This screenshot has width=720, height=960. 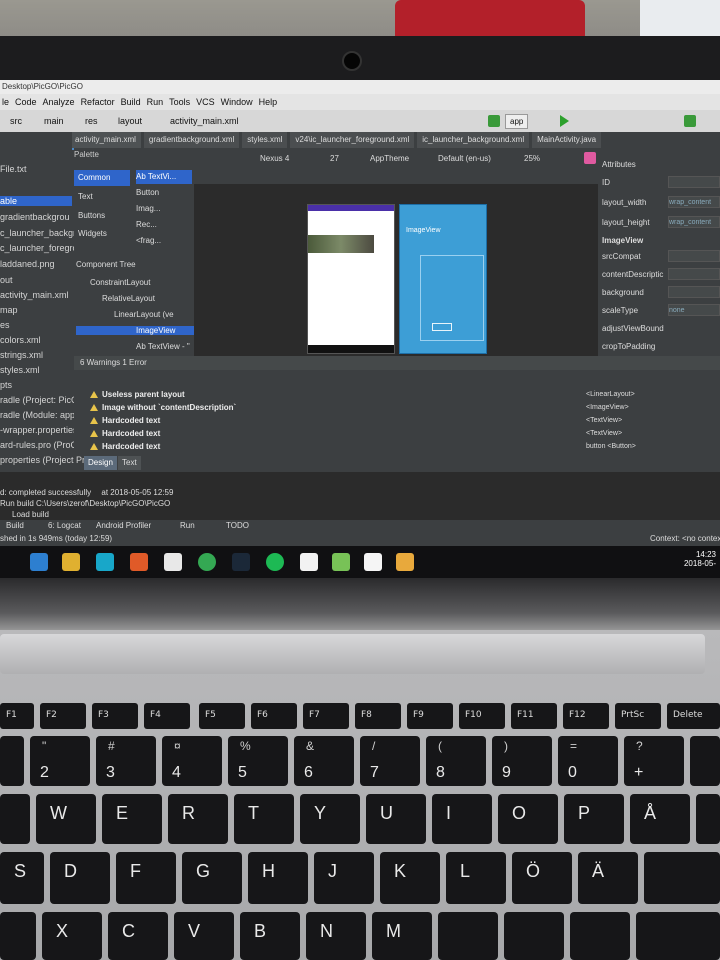 I want to click on breadcrumb-main: main, so click(x=54, y=121).